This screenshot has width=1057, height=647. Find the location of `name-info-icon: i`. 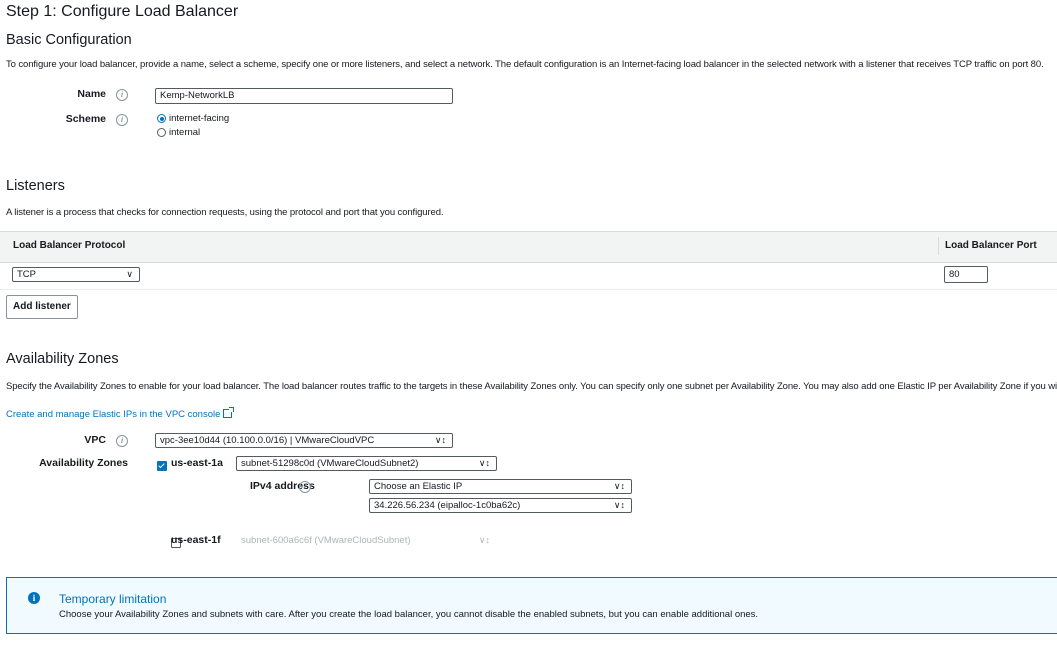

name-info-icon: i is located at coordinates (122, 95).